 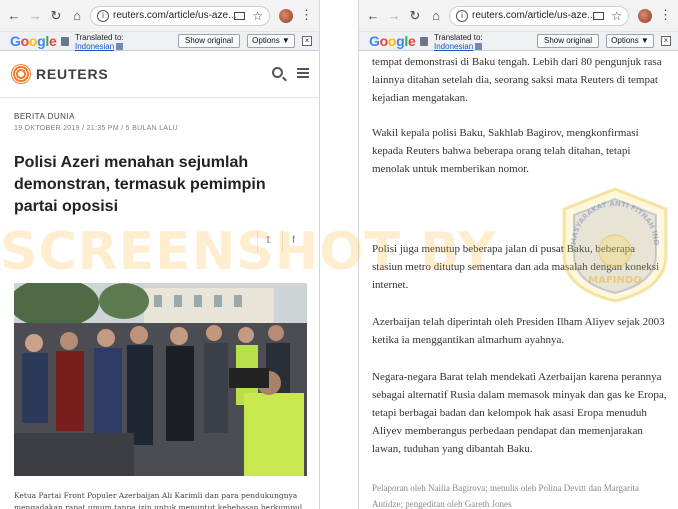 I want to click on mafindo-stamp: MASYARAKAT ANTI FITNAH INDONESIA MAFINDO, so click(x=613, y=242).